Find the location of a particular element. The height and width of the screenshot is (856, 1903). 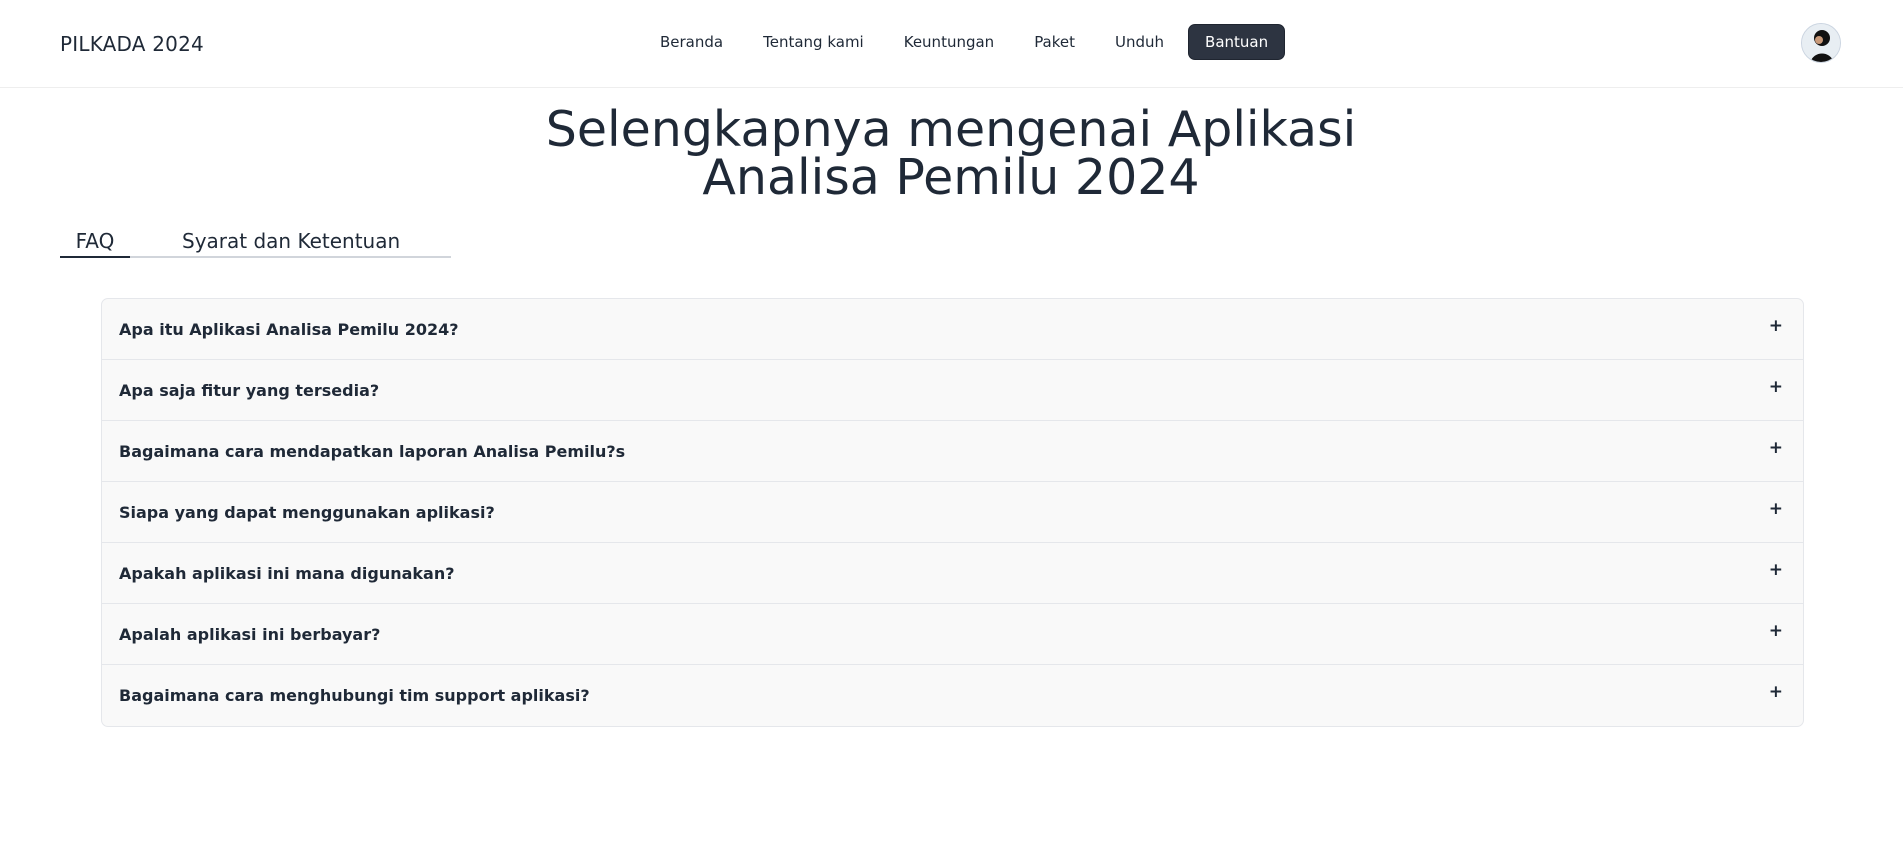

page-title-line-2: Analisa Pemilu 2024 is located at coordinates (951, 177).